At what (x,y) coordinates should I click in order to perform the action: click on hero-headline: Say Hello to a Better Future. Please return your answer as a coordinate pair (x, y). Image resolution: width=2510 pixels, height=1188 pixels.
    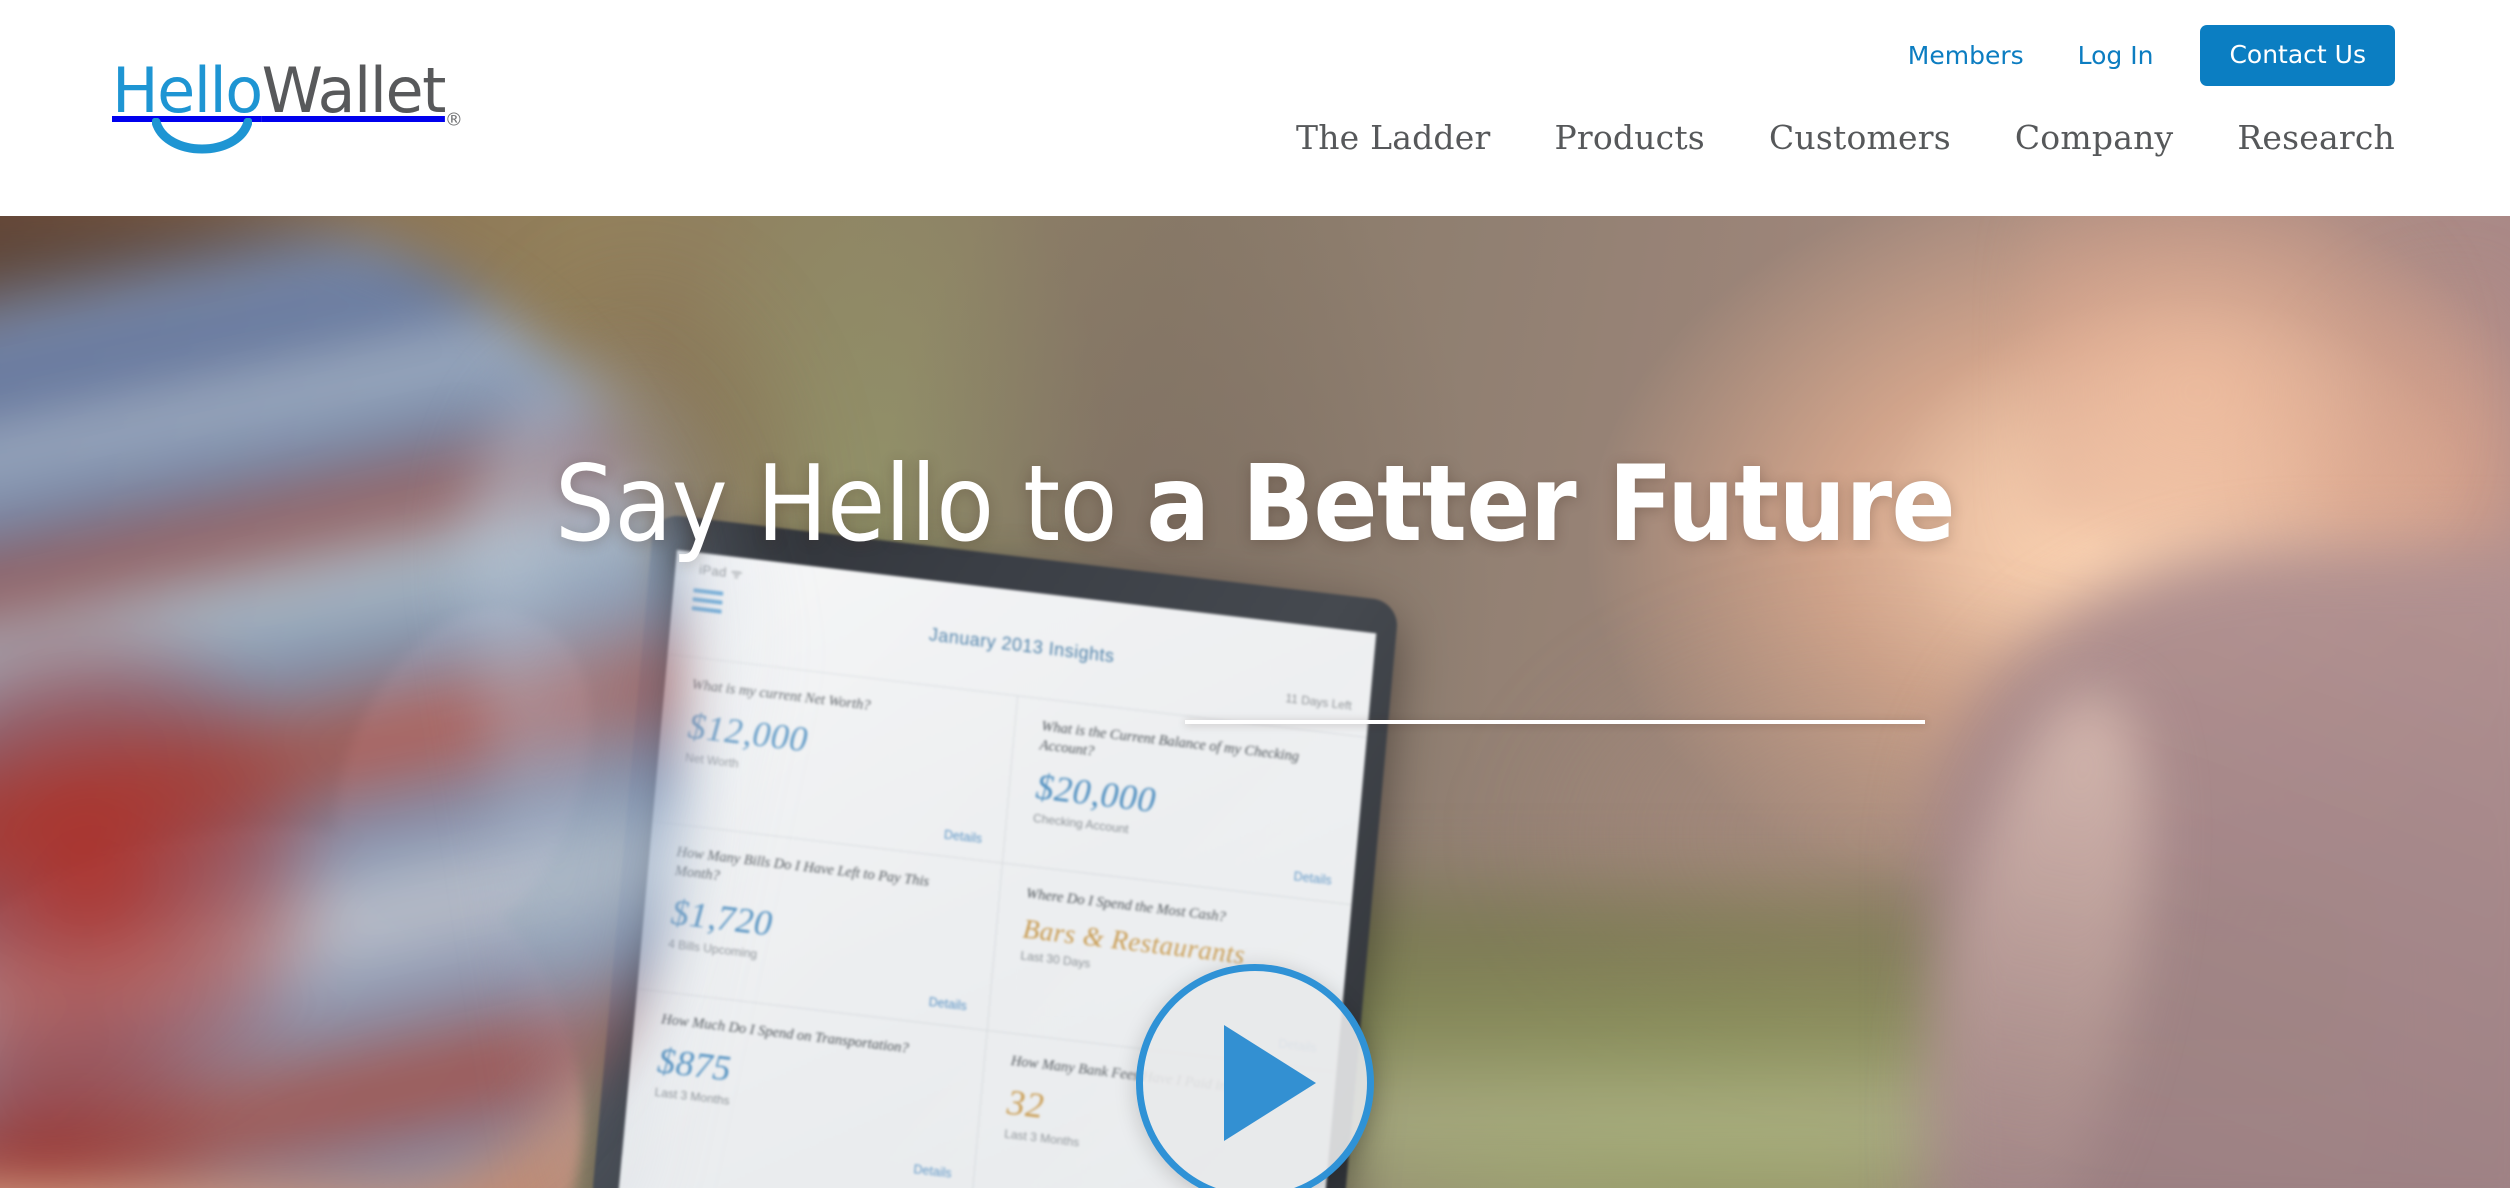
    Looking at the image, I should click on (1255, 504).